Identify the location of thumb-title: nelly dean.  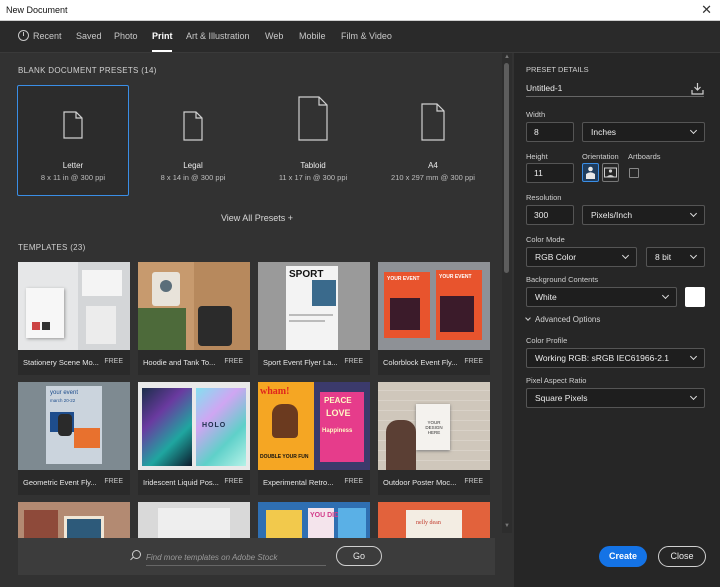
(428, 523).